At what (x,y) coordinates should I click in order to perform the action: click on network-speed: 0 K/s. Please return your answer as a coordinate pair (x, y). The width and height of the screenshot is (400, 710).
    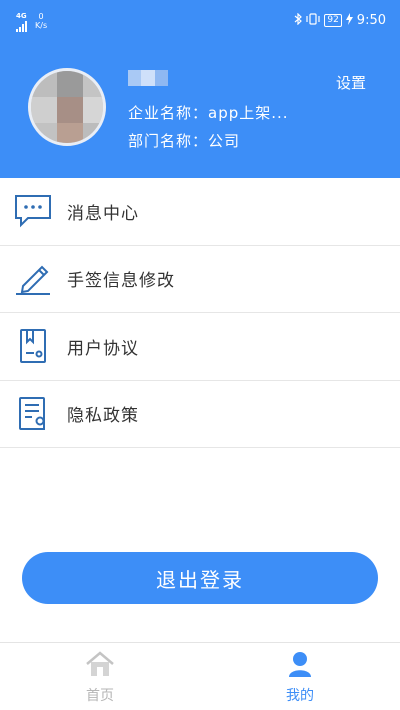
    Looking at the image, I should click on (41, 21).